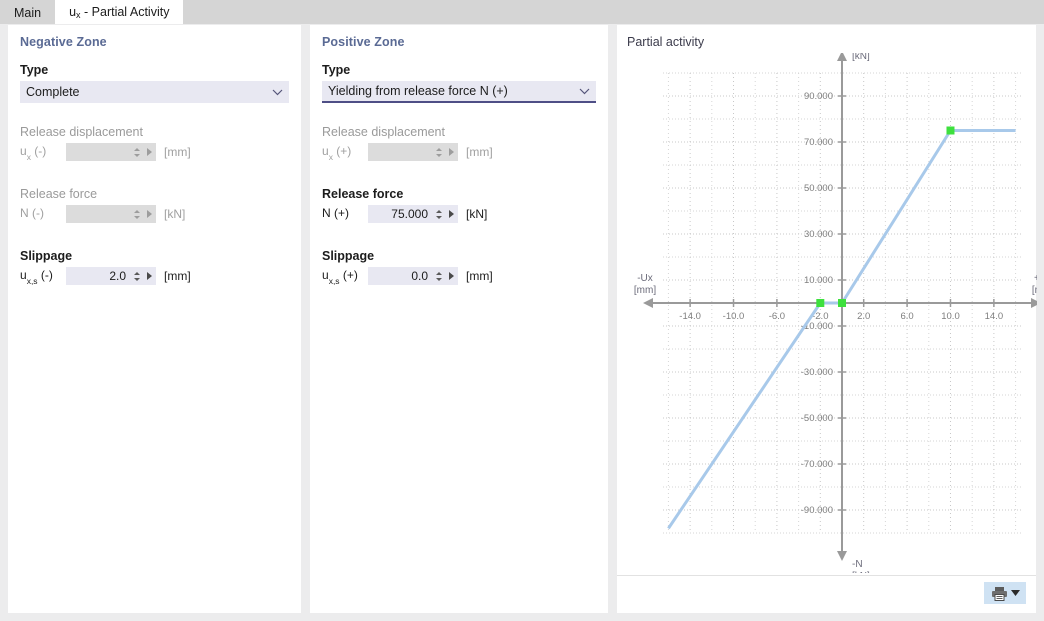 This screenshot has width=1044, height=621. I want to click on svg-text: 10.0, so click(950, 316).